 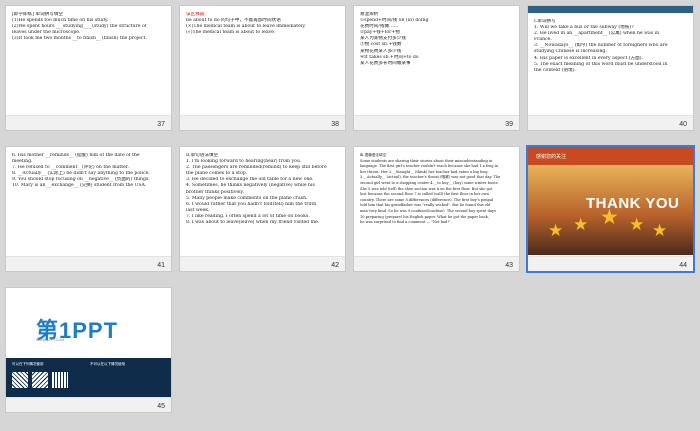 What do you see at coordinates (50, 340) in the screenshot?
I see `logo-subtitle: WWW.1PPT.COM` at bounding box center [50, 340].